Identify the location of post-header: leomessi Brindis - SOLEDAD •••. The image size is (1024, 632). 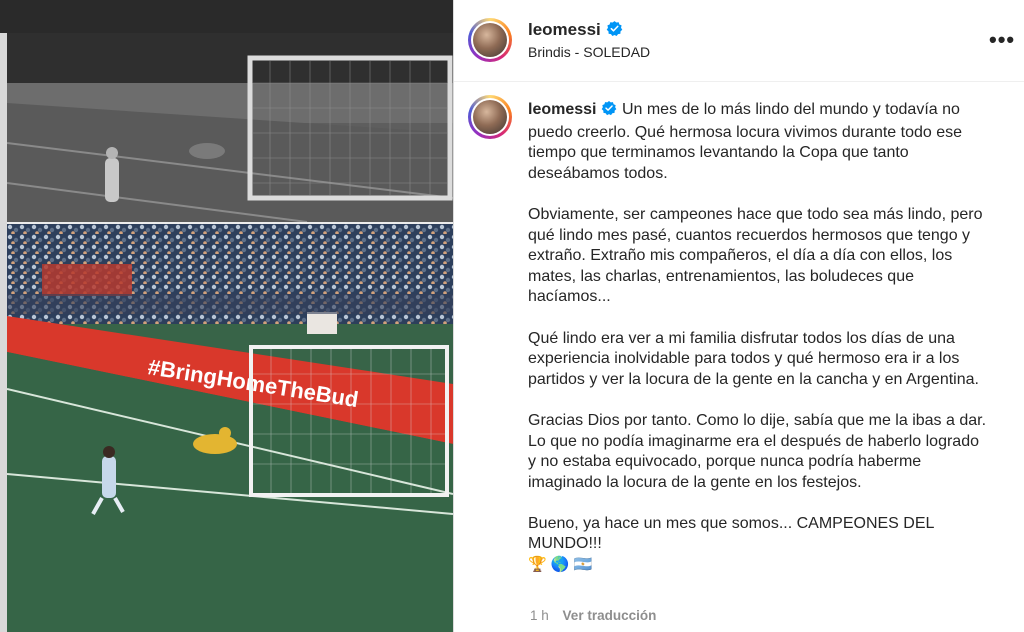
(739, 41).